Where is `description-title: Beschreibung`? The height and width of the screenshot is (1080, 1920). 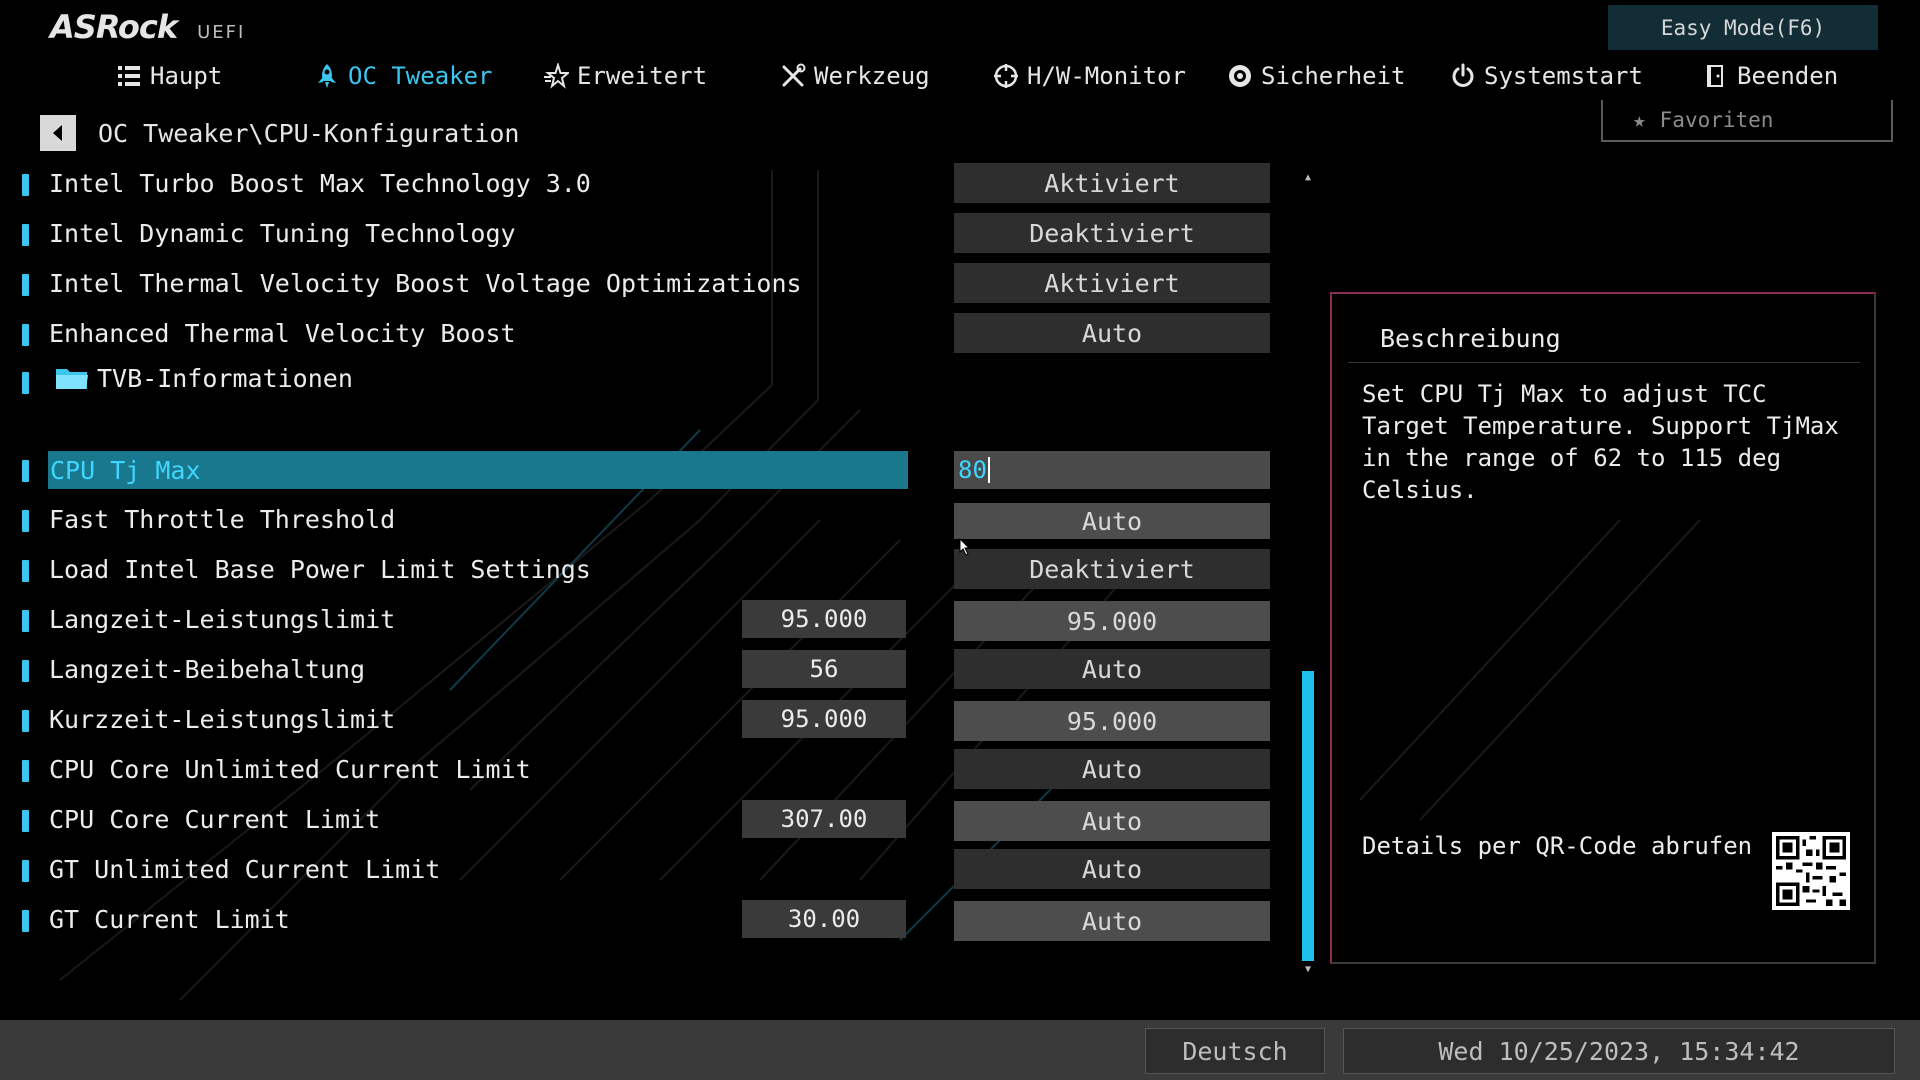 description-title: Beschreibung is located at coordinates (1470, 338).